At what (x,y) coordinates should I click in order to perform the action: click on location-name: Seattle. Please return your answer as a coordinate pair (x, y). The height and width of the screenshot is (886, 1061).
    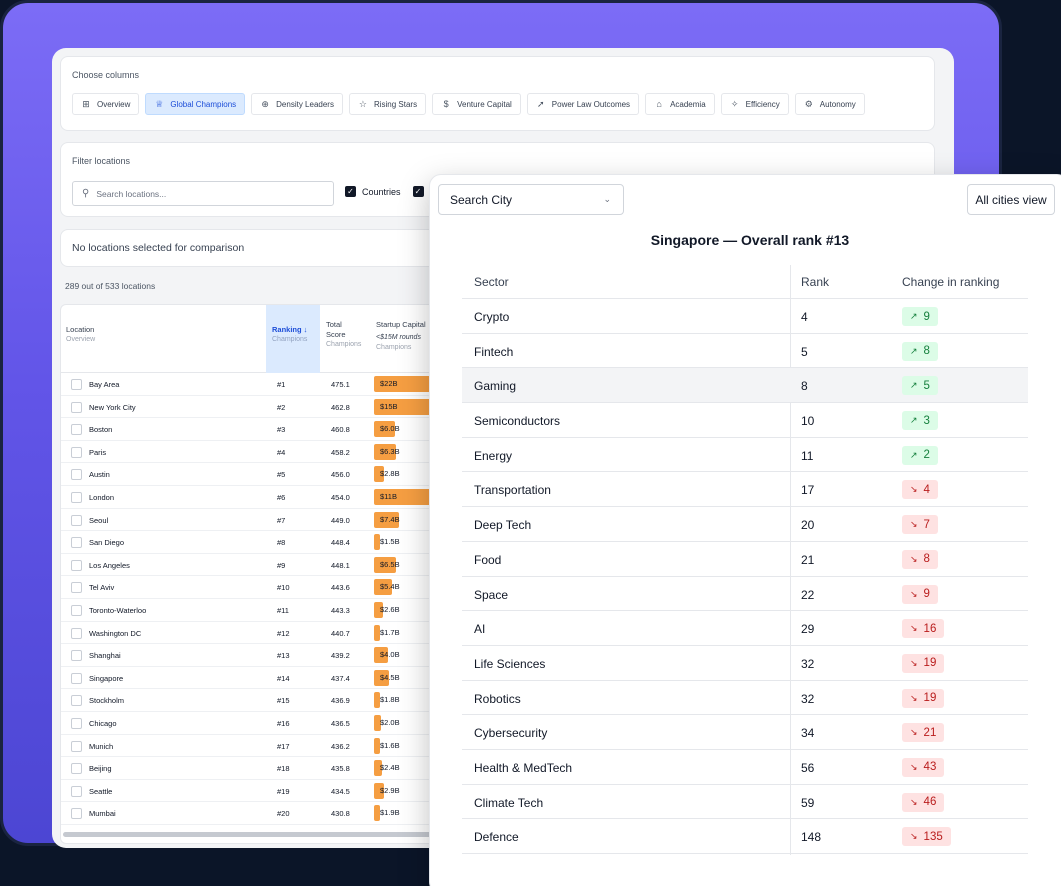
    Looking at the image, I should click on (101, 791).